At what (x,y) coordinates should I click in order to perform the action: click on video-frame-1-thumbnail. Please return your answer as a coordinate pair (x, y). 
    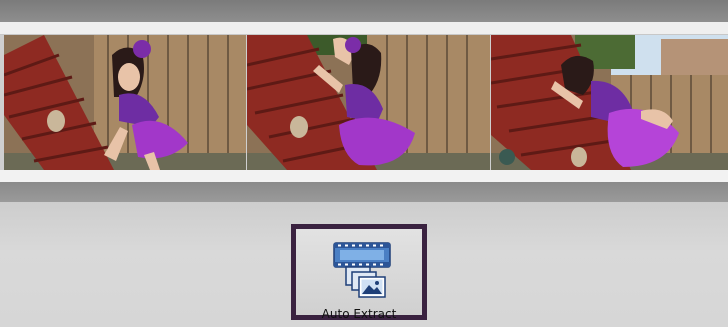
    Looking at the image, I should click on (125, 102).